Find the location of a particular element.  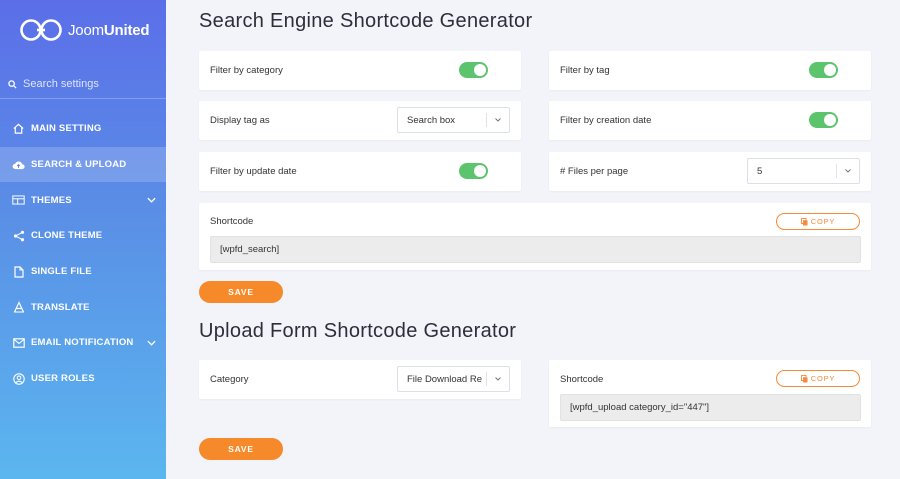

files-per-page-value: 5 is located at coordinates (760, 171).